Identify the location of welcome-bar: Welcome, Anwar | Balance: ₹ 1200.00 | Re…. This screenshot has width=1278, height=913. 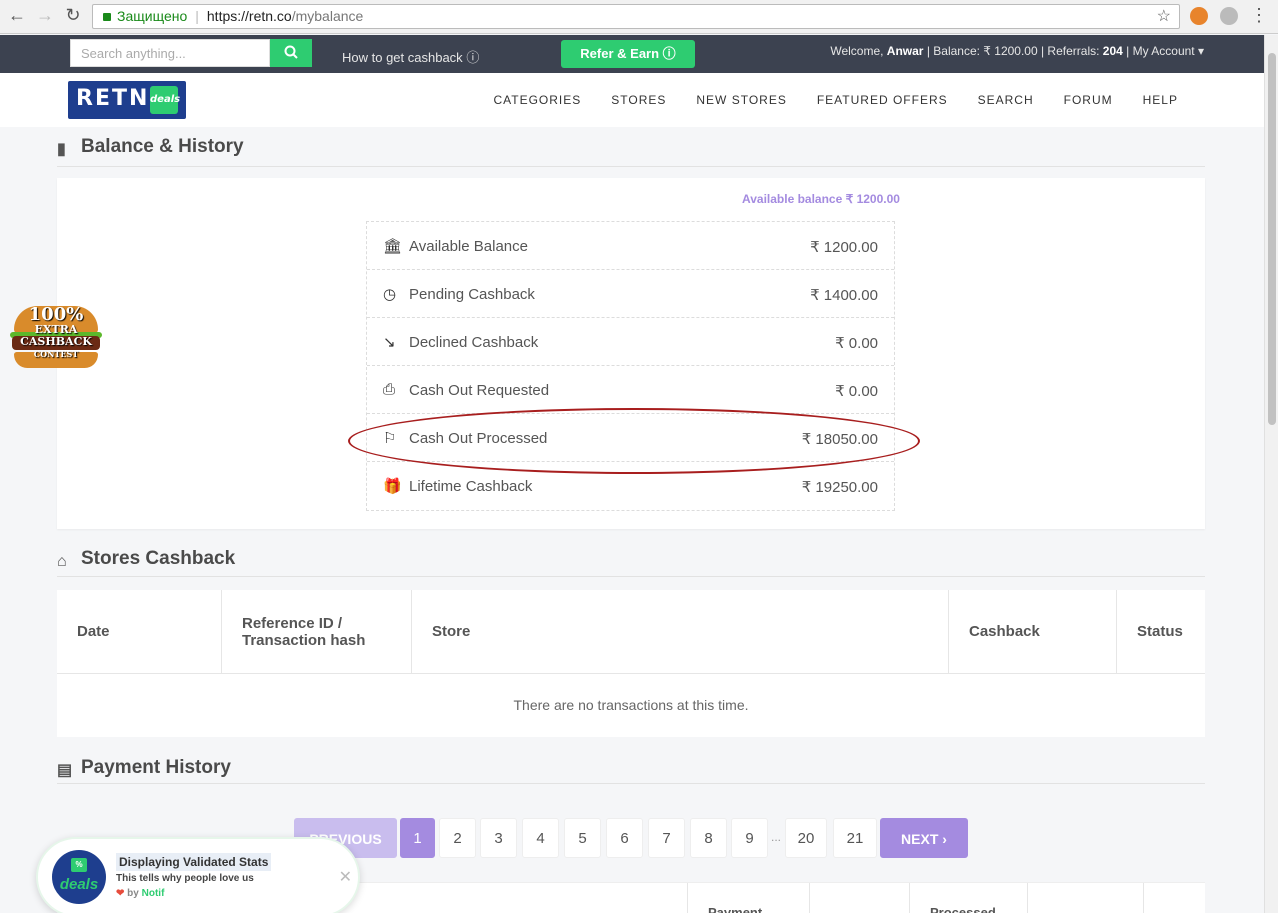
(1017, 51).